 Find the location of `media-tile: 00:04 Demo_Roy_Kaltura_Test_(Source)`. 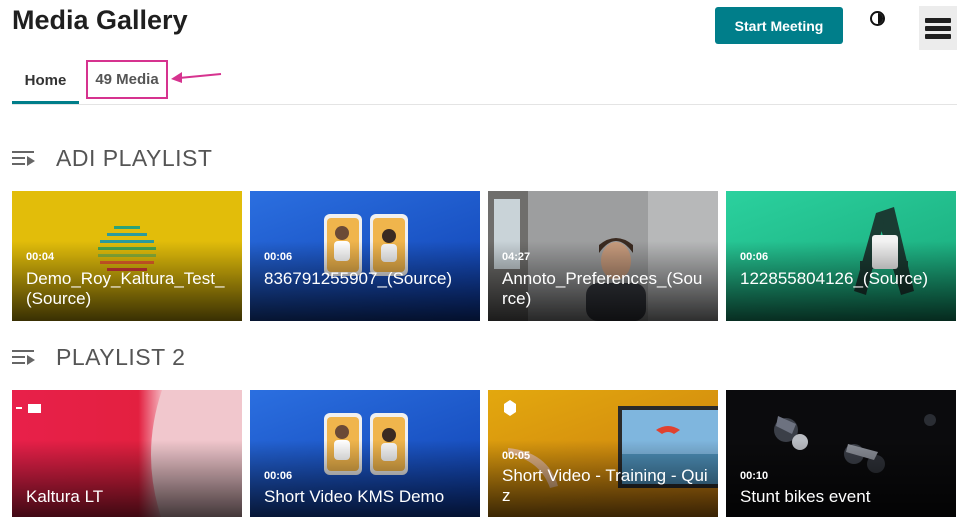

media-tile: 00:04 Demo_Roy_Kaltura_Test_(Source) is located at coordinates (127, 256).